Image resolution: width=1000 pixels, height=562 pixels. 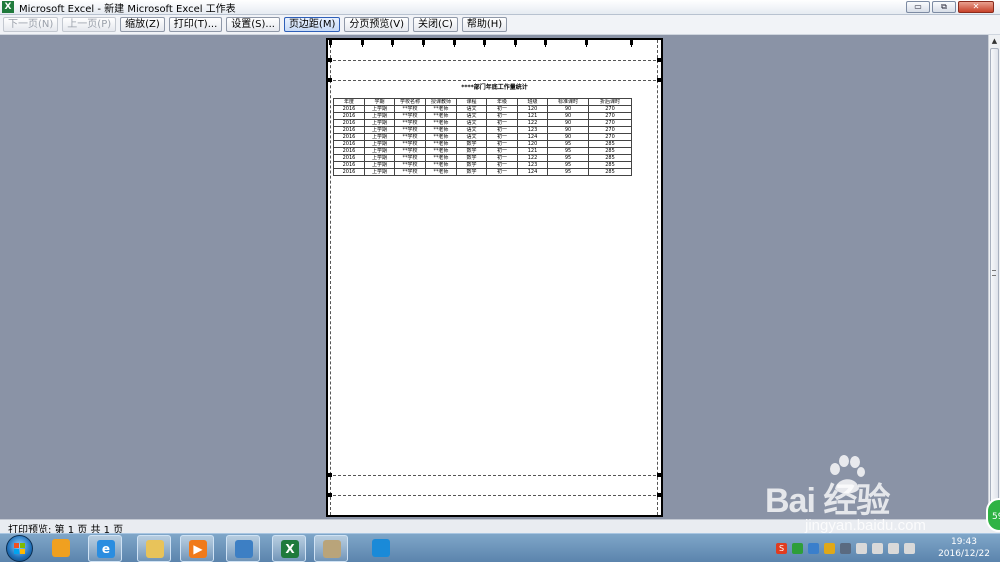 I want to click on start-button, so click(x=19, y=548).